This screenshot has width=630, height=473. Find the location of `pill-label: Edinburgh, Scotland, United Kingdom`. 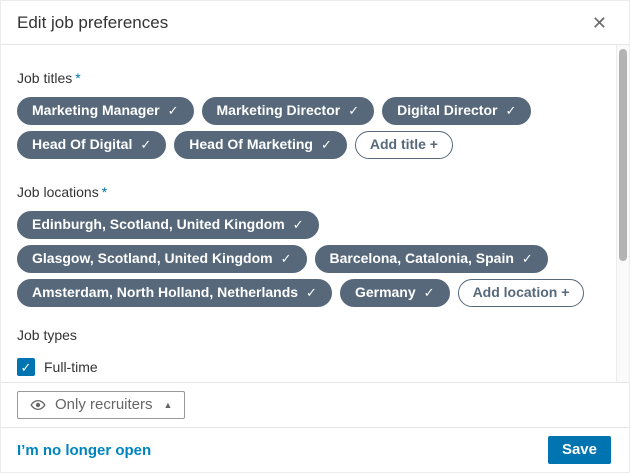

pill-label: Edinburgh, Scotland, United Kingdom is located at coordinates (158, 224).